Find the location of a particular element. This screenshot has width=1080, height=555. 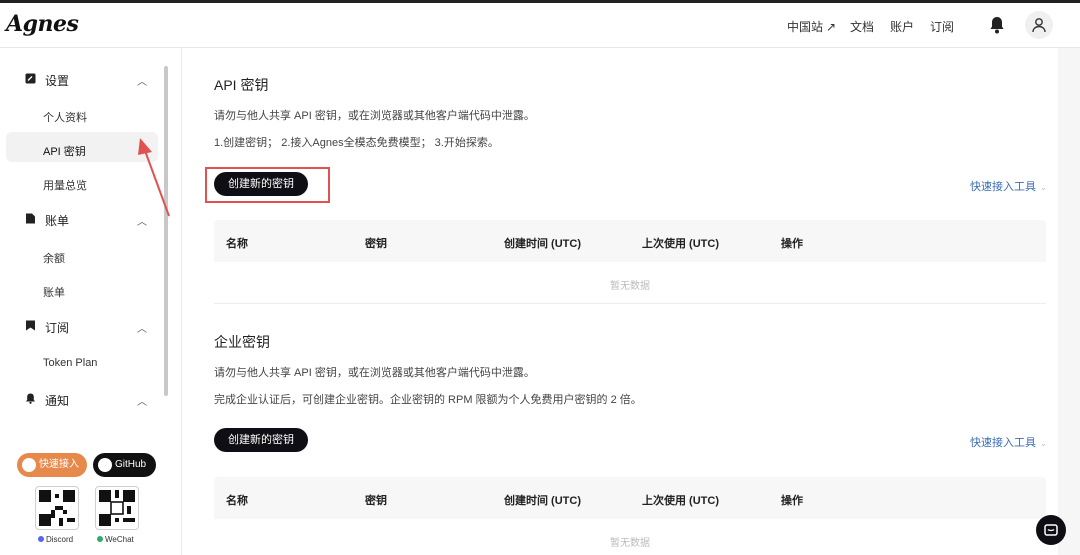

wechat-icon is located at coordinates (100, 539).